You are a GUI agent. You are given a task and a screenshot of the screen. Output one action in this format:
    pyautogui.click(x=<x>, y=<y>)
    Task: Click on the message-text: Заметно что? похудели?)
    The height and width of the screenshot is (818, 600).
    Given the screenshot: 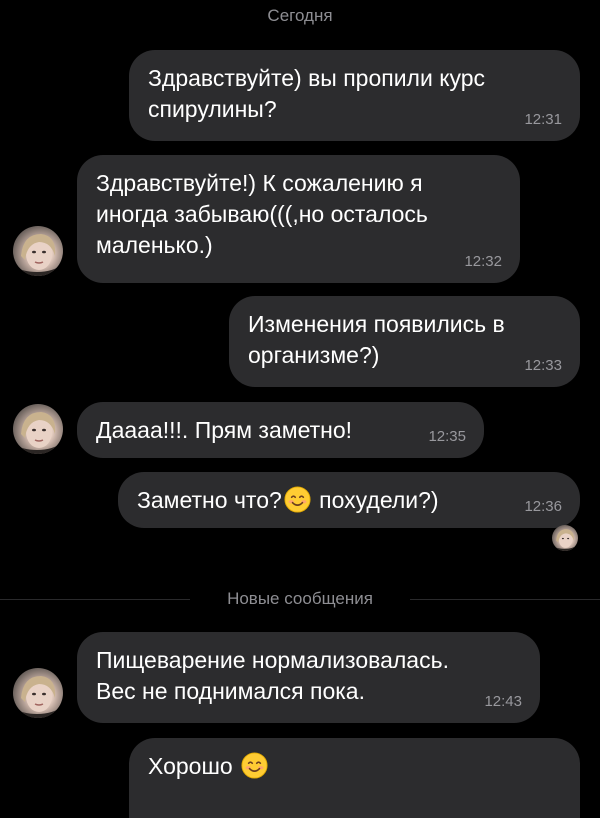 What is the action you would take?
    pyautogui.click(x=288, y=499)
    